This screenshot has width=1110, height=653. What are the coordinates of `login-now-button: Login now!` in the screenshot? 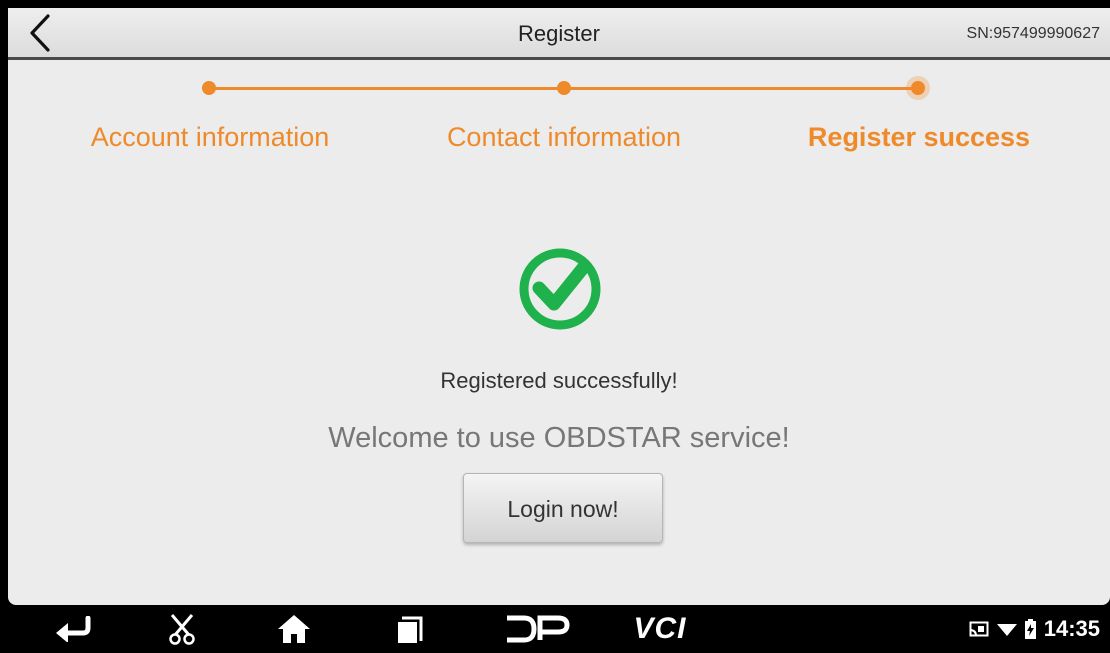 It's located at (563, 508).